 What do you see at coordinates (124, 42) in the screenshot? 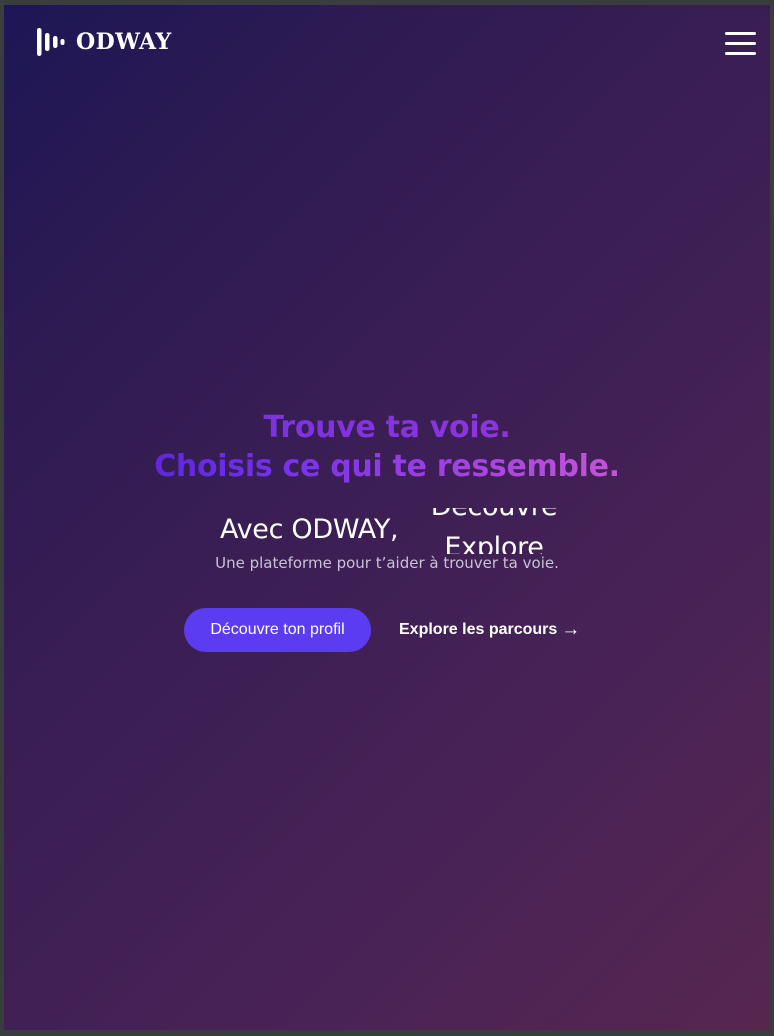
I see `brand-name: ODWAY` at bounding box center [124, 42].